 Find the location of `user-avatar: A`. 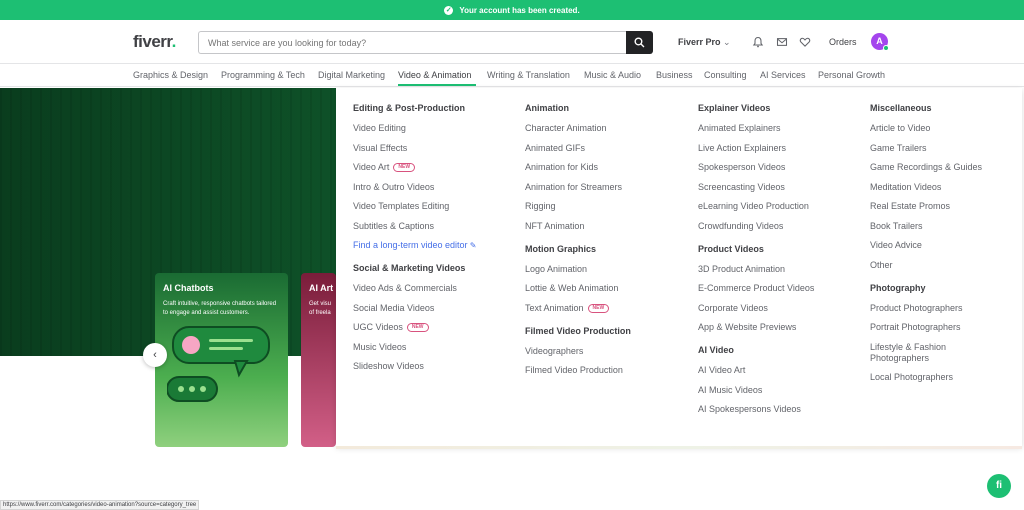

user-avatar: A is located at coordinates (880, 42).